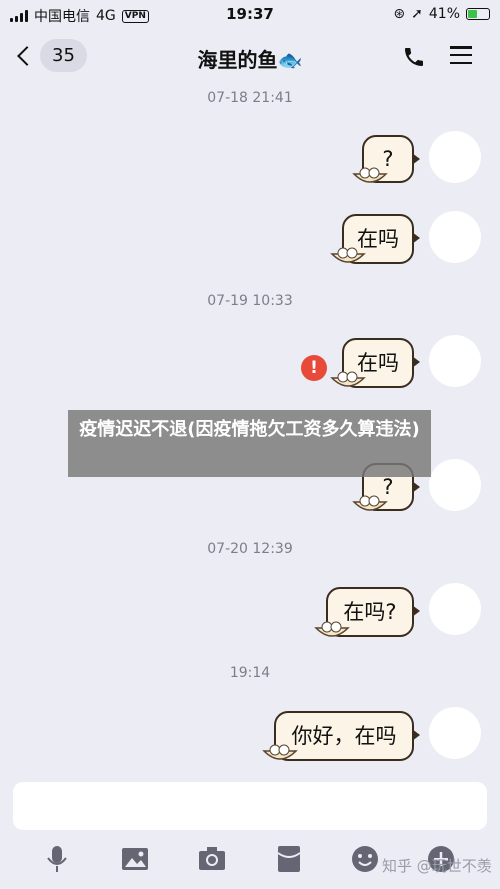 The image size is (500, 889). I want to click on image-icon, so click(135, 859).